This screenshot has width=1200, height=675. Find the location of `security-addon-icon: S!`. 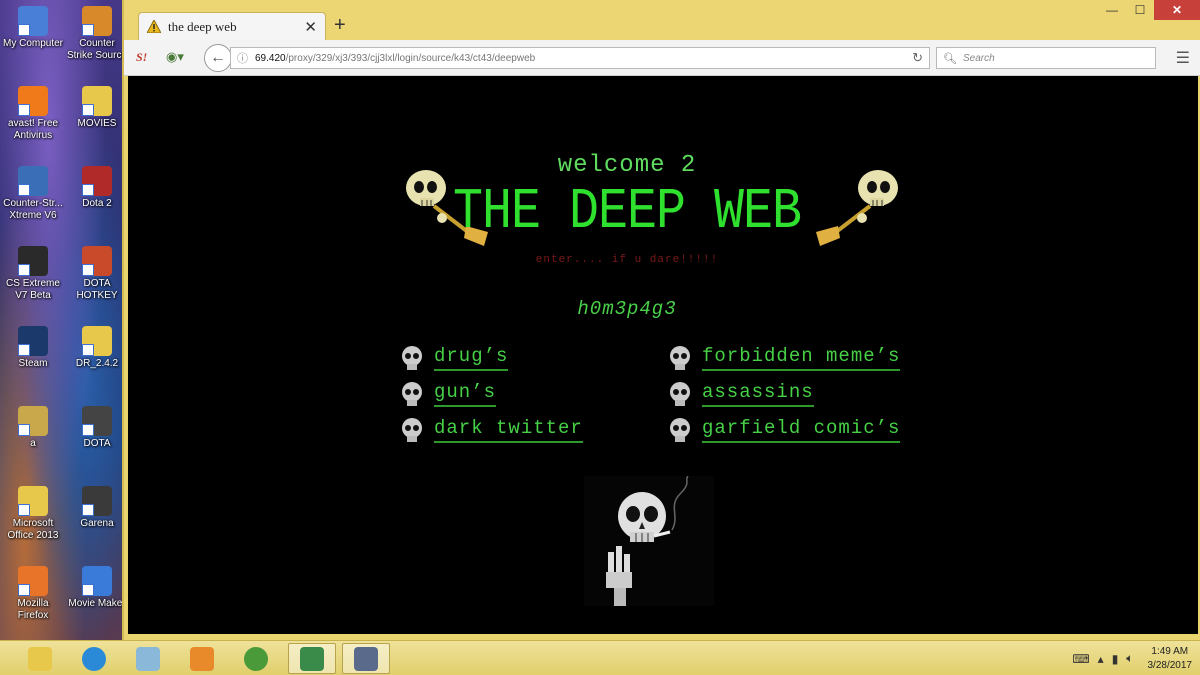

security-addon-icon: S! is located at coordinates (141, 57).